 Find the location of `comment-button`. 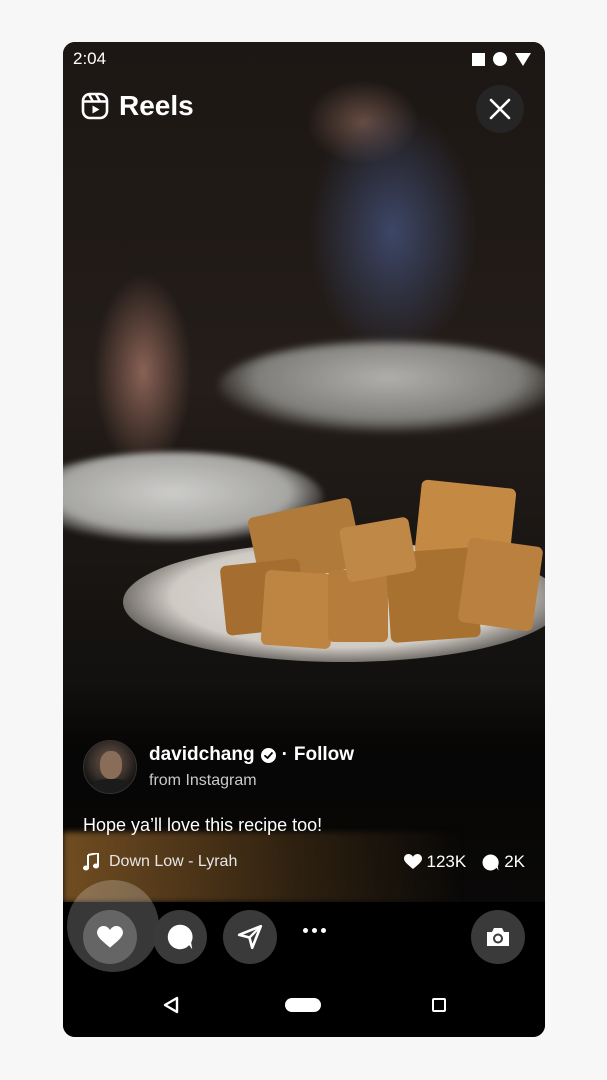

comment-button is located at coordinates (180, 937).